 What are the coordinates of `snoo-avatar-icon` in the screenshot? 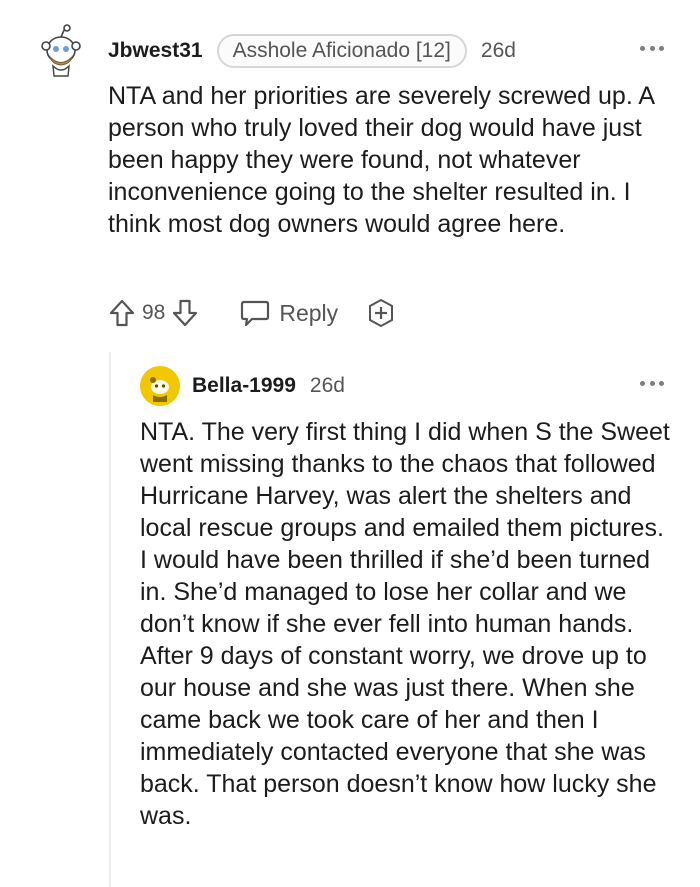 It's located at (61, 52).